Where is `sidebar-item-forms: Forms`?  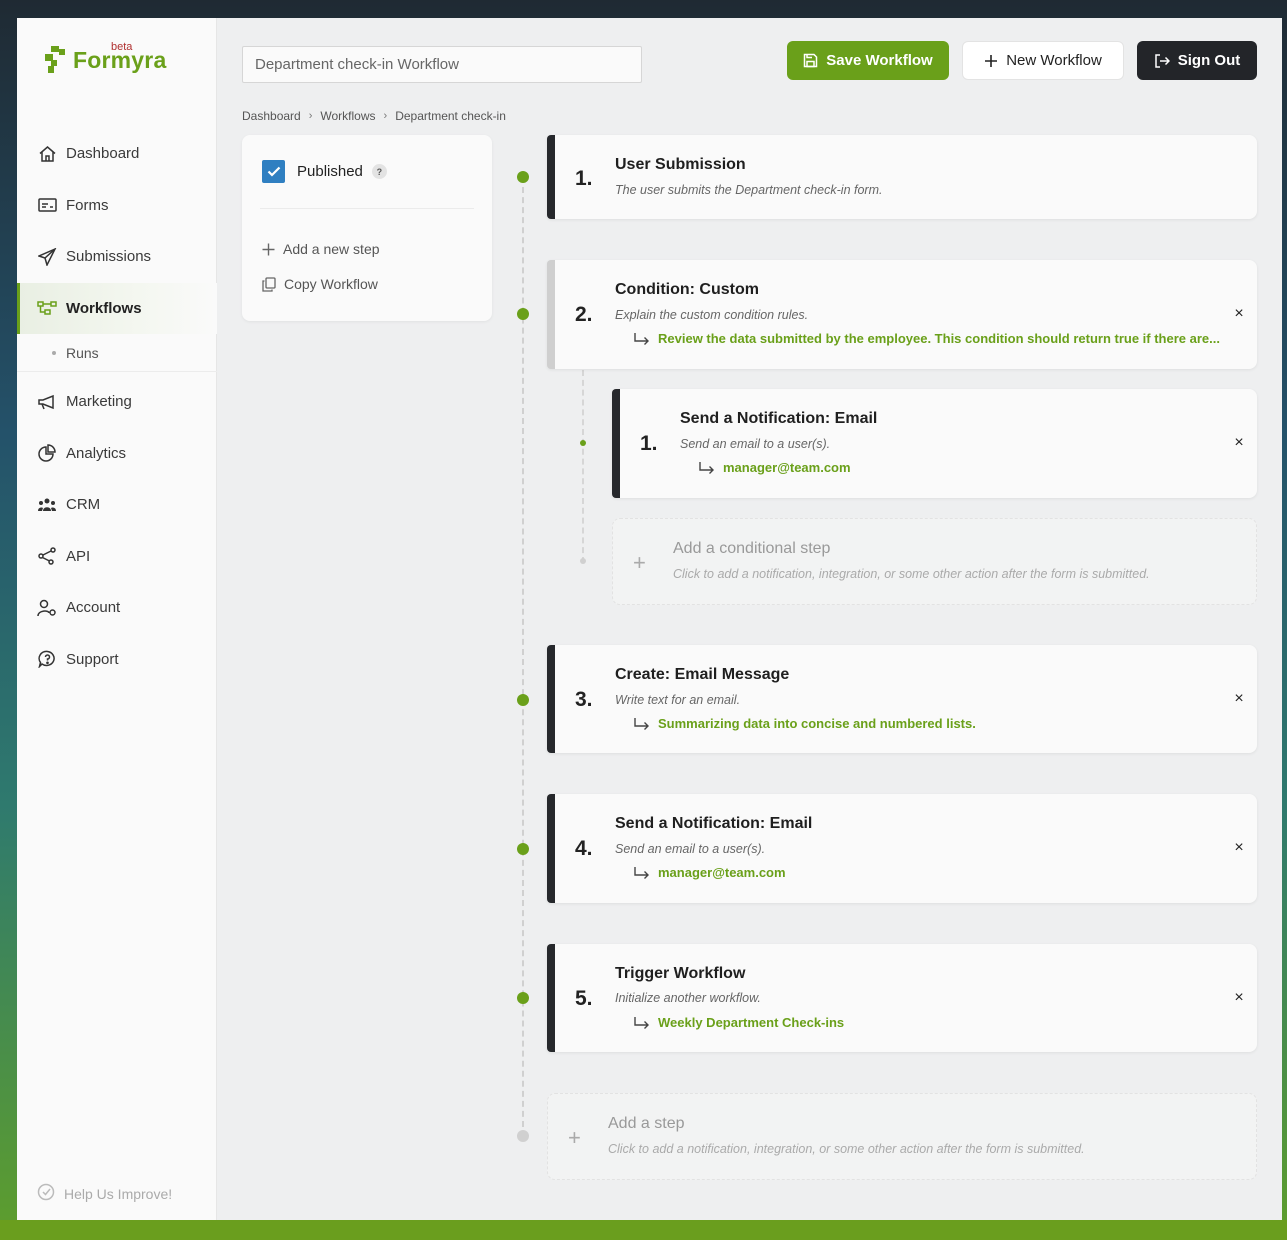 sidebar-item-forms: Forms is located at coordinates (117, 206).